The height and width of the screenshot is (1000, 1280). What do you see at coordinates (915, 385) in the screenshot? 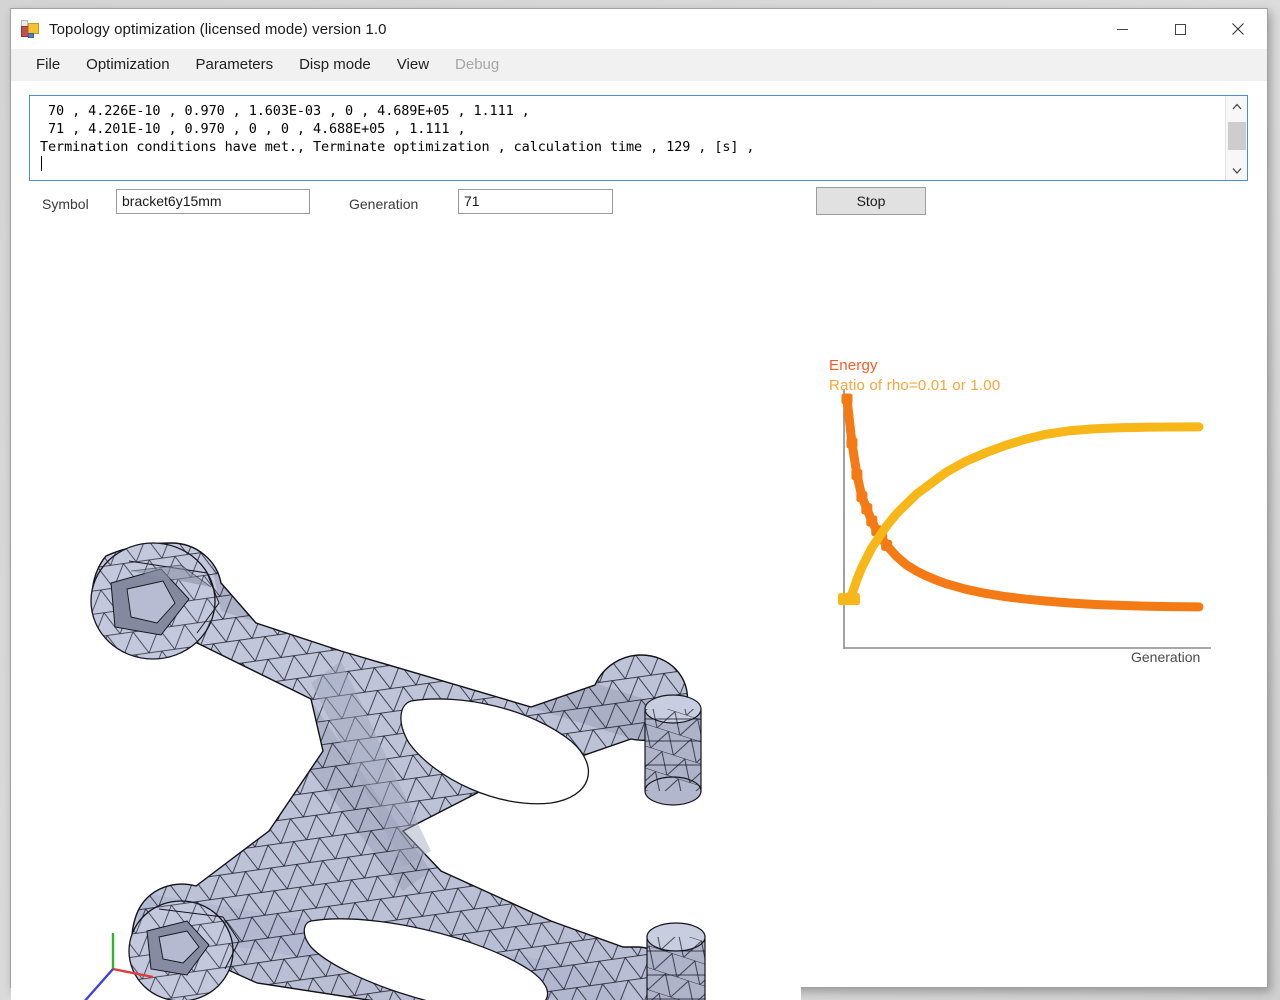
I see `legend-ratio: Ratio of rho=0.01 or 1.00` at bounding box center [915, 385].